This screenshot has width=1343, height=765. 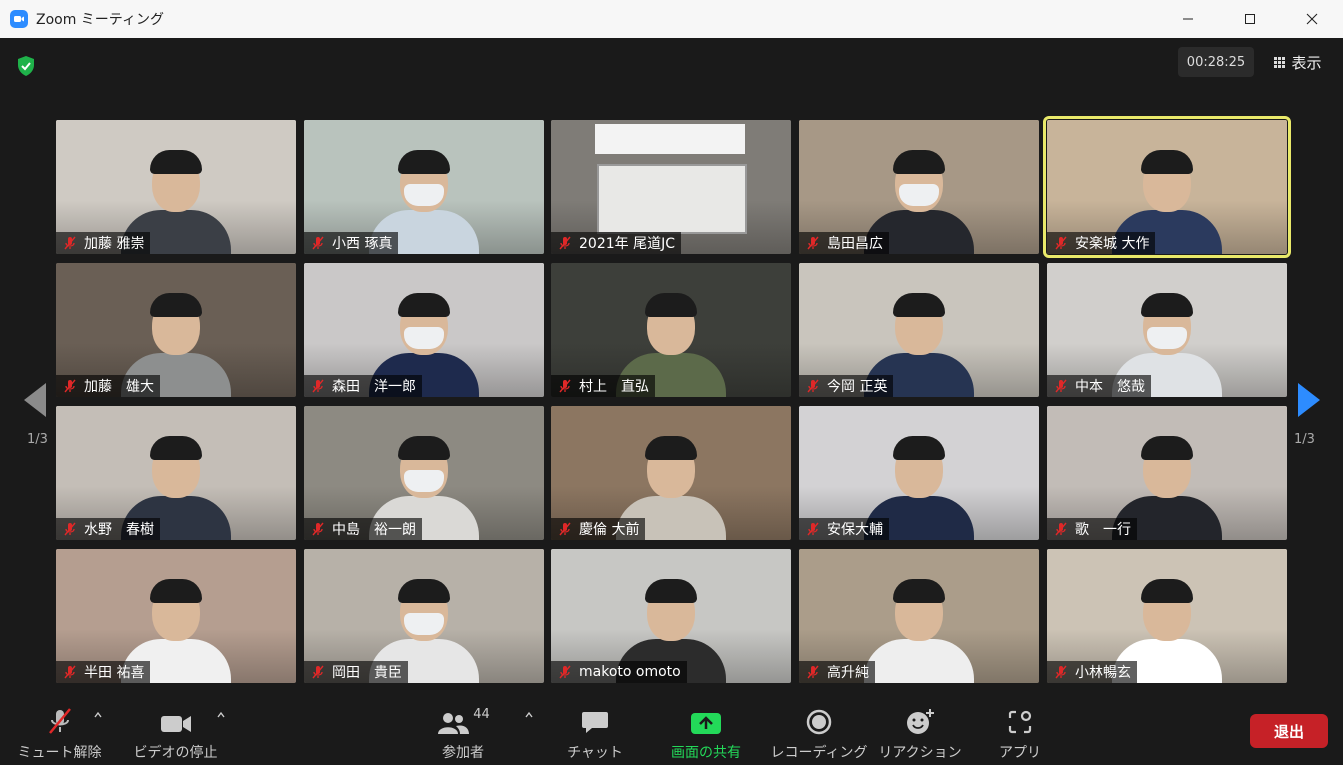 What do you see at coordinates (672, 199) in the screenshot?
I see `room-whiteboard` at bounding box center [672, 199].